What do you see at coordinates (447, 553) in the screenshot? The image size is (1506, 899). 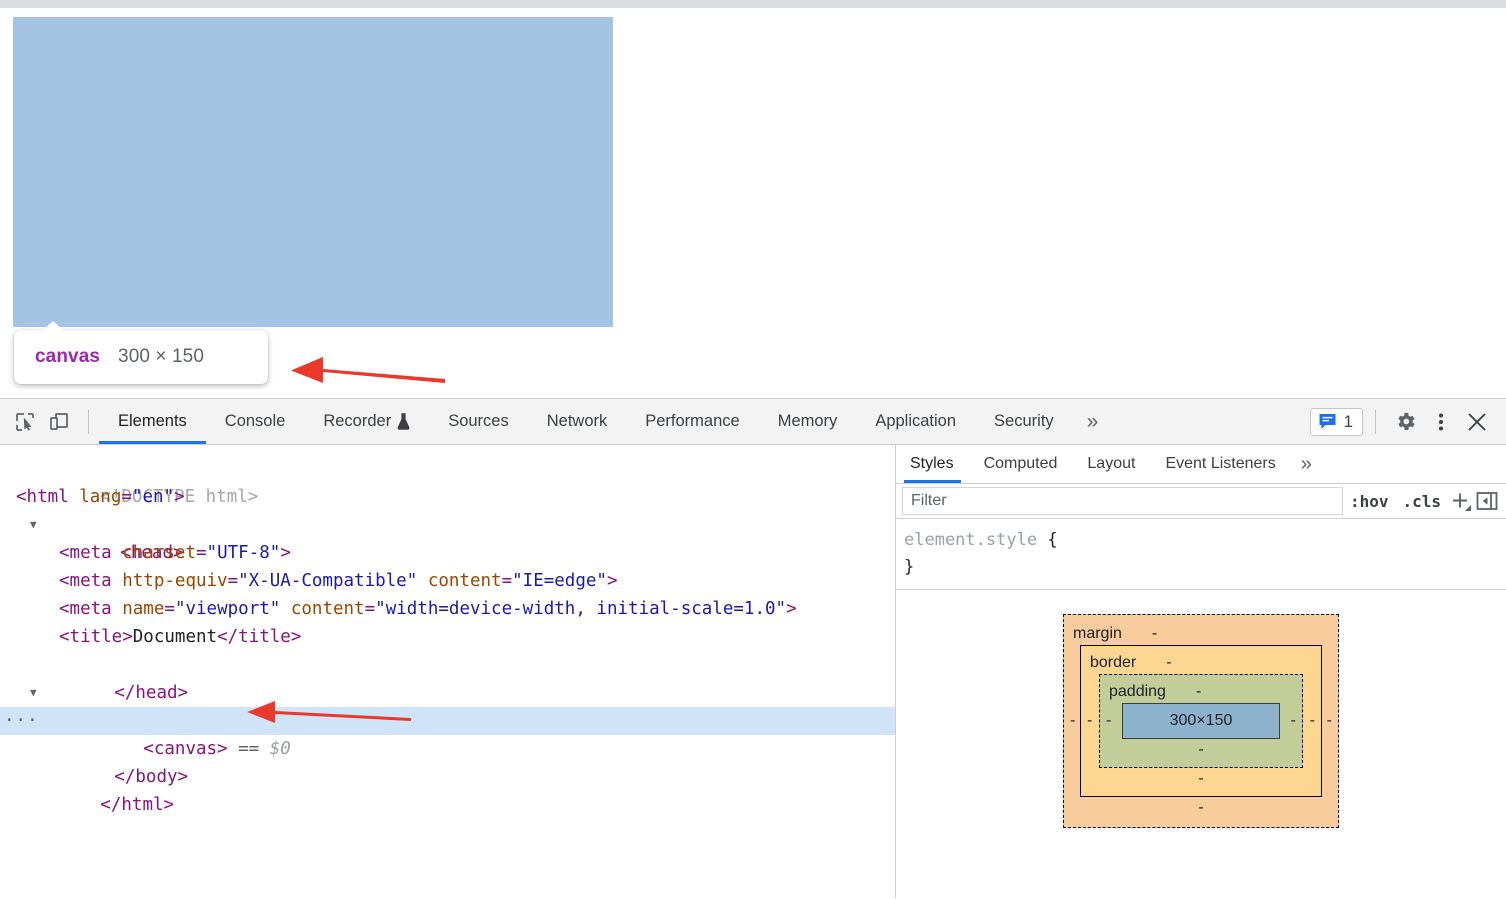 I see `dom-row-meta-charset: <meta charset="UTF-8">` at bounding box center [447, 553].